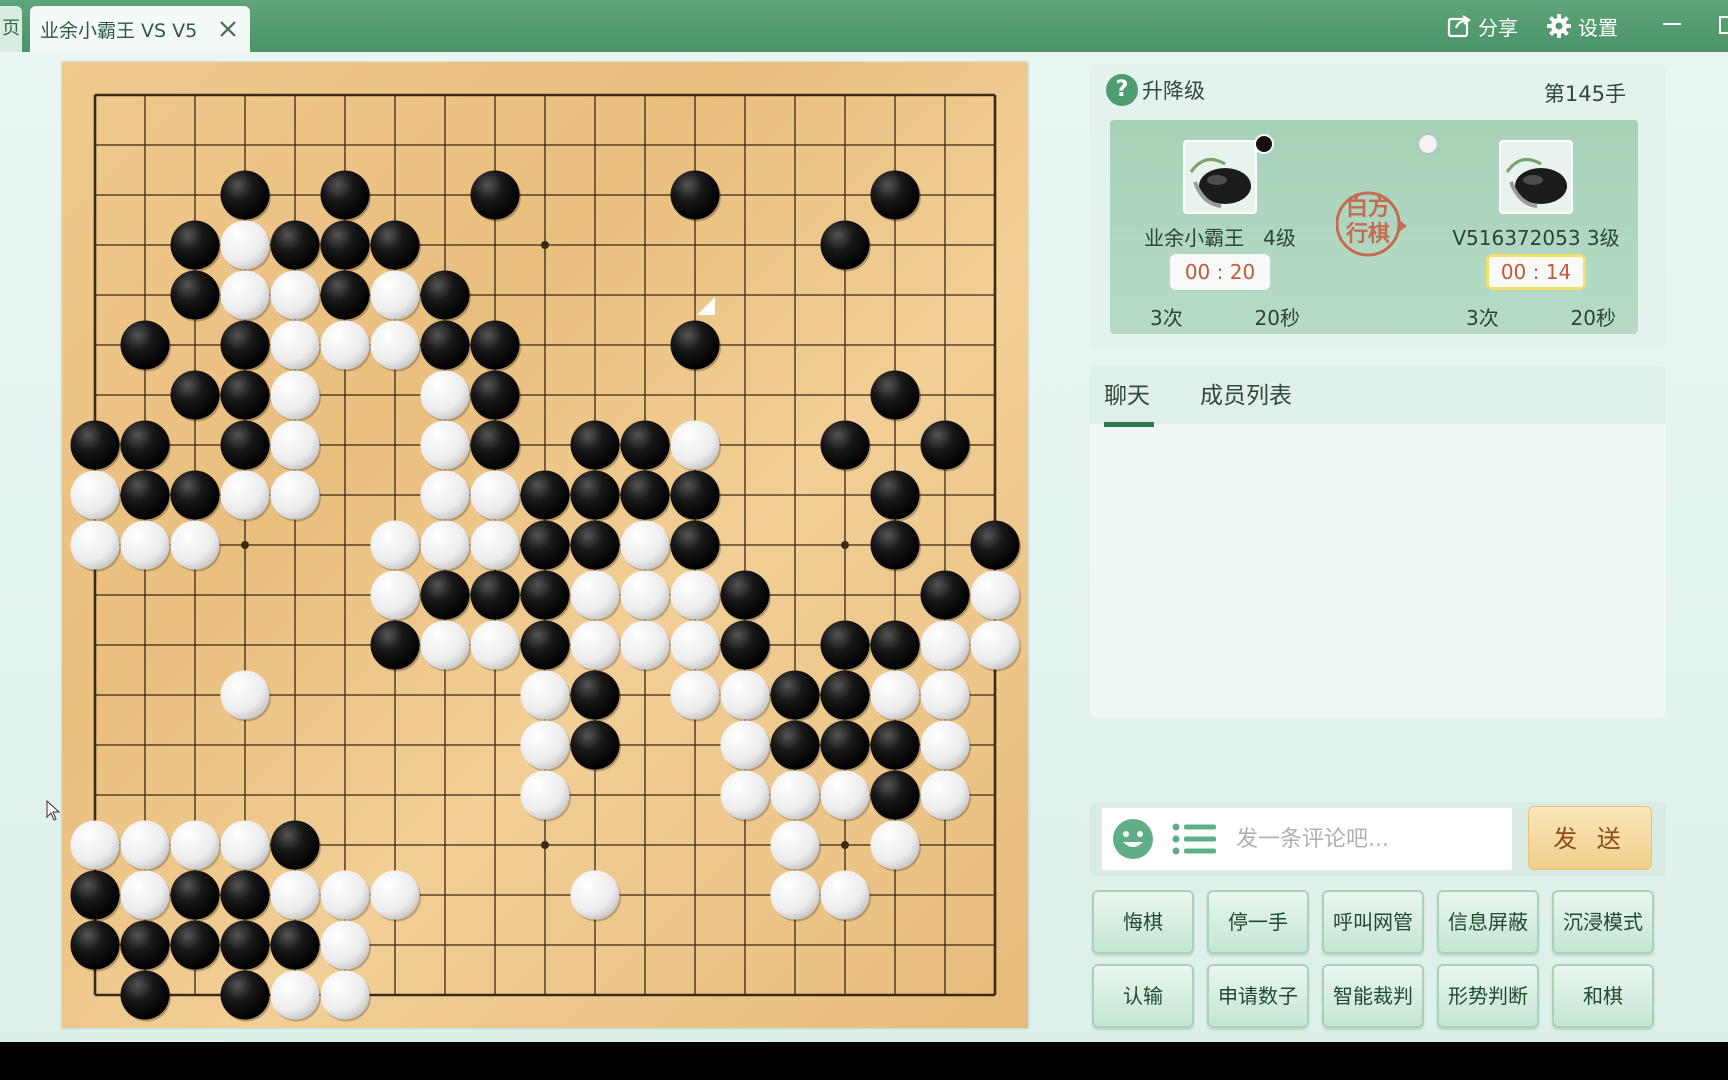 The image size is (1728, 1080). I want to click on settings-button: 设置, so click(1582, 26).